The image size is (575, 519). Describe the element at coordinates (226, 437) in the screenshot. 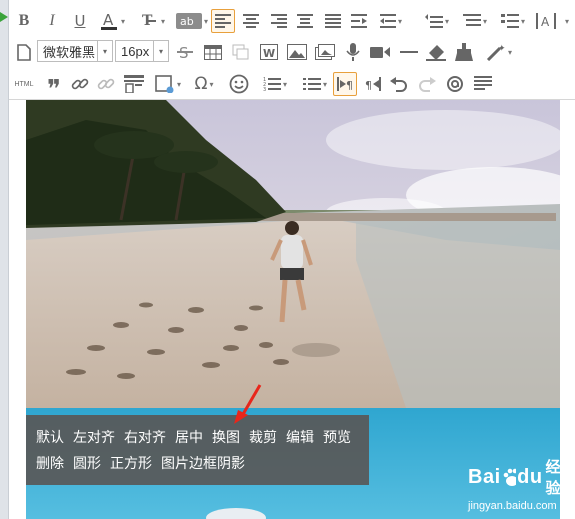

I see `image-replace: 换图` at that location.